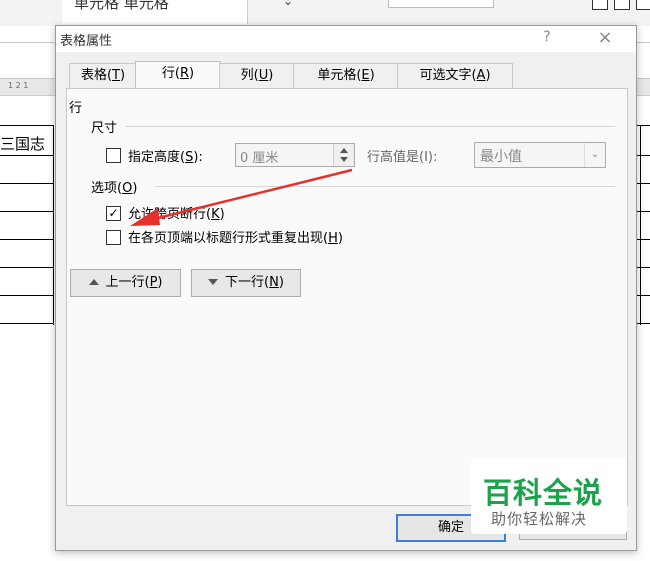 The width and height of the screenshot is (650, 561). I want to click on tab-label: 行(, so click(170, 73).